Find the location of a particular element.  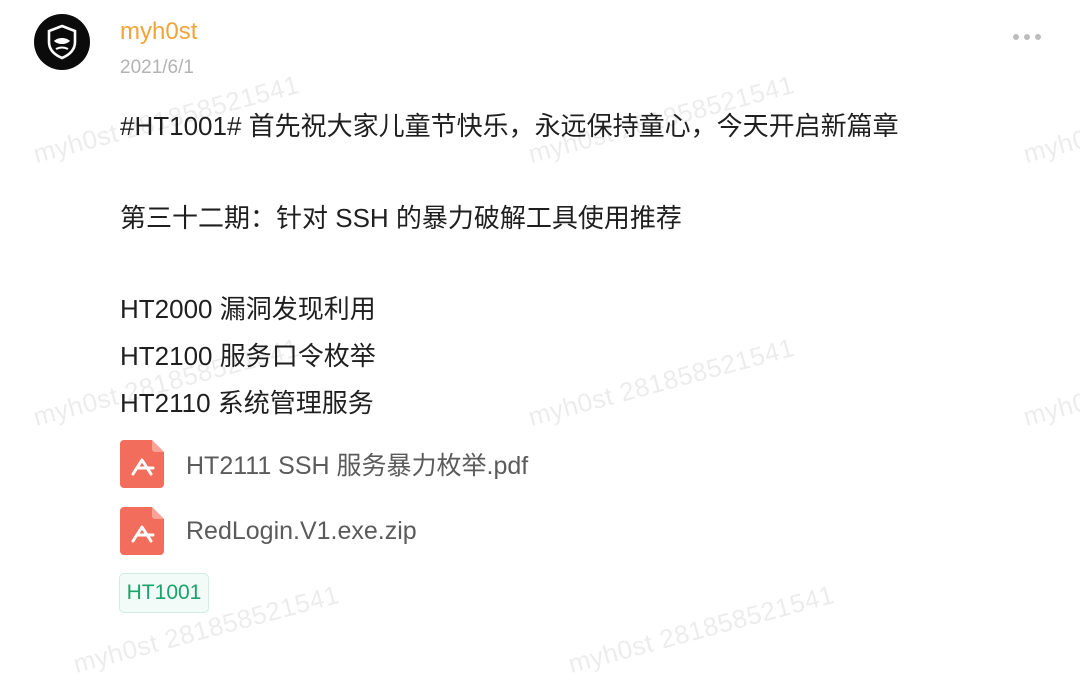

more-options-button is located at coordinates (1027, 32).